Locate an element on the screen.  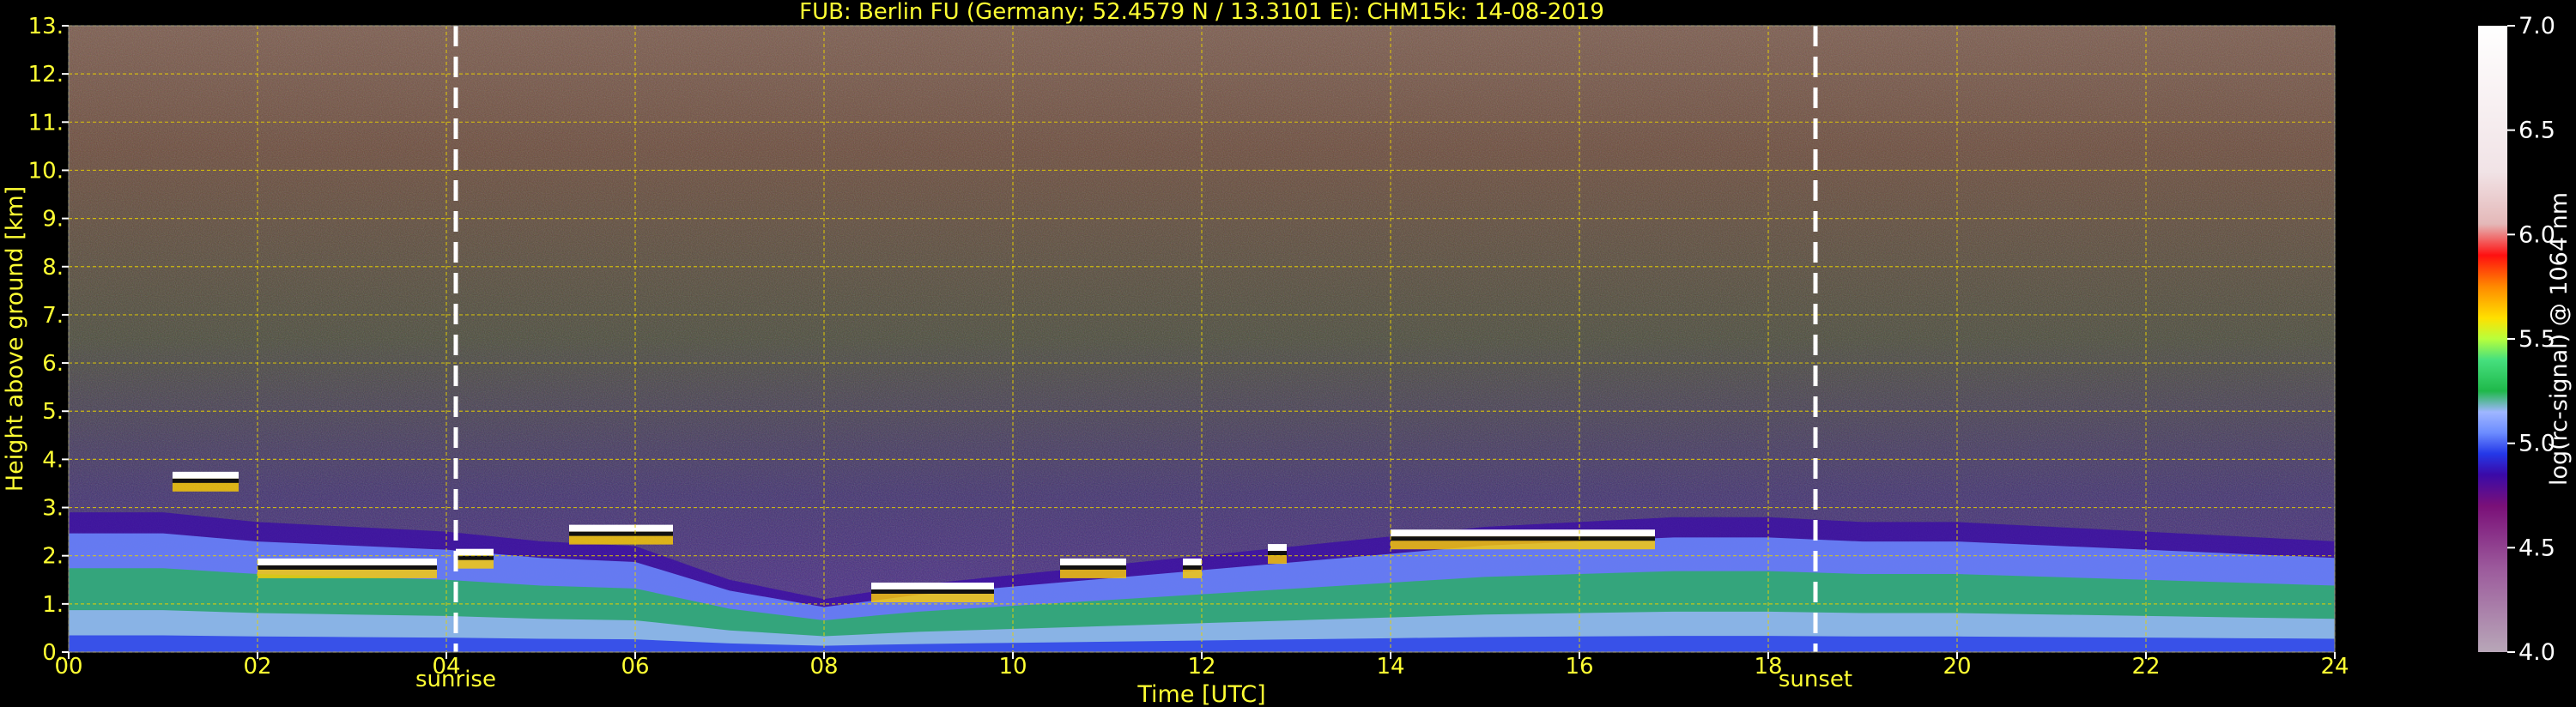
y-tick-label: 9. is located at coordinates (53, 220).